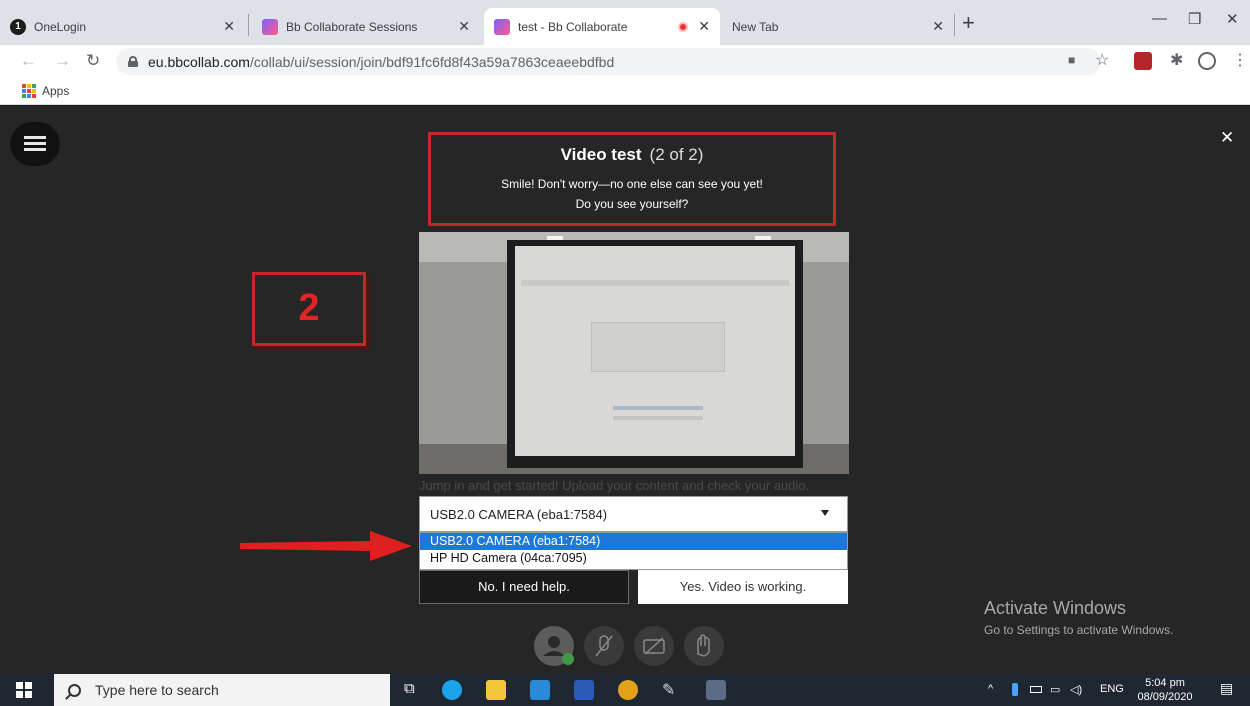  What do you see at coordinates (1036, 689) in the screenshot?
I see `battery-icon` at bounding box center [1036, 689].